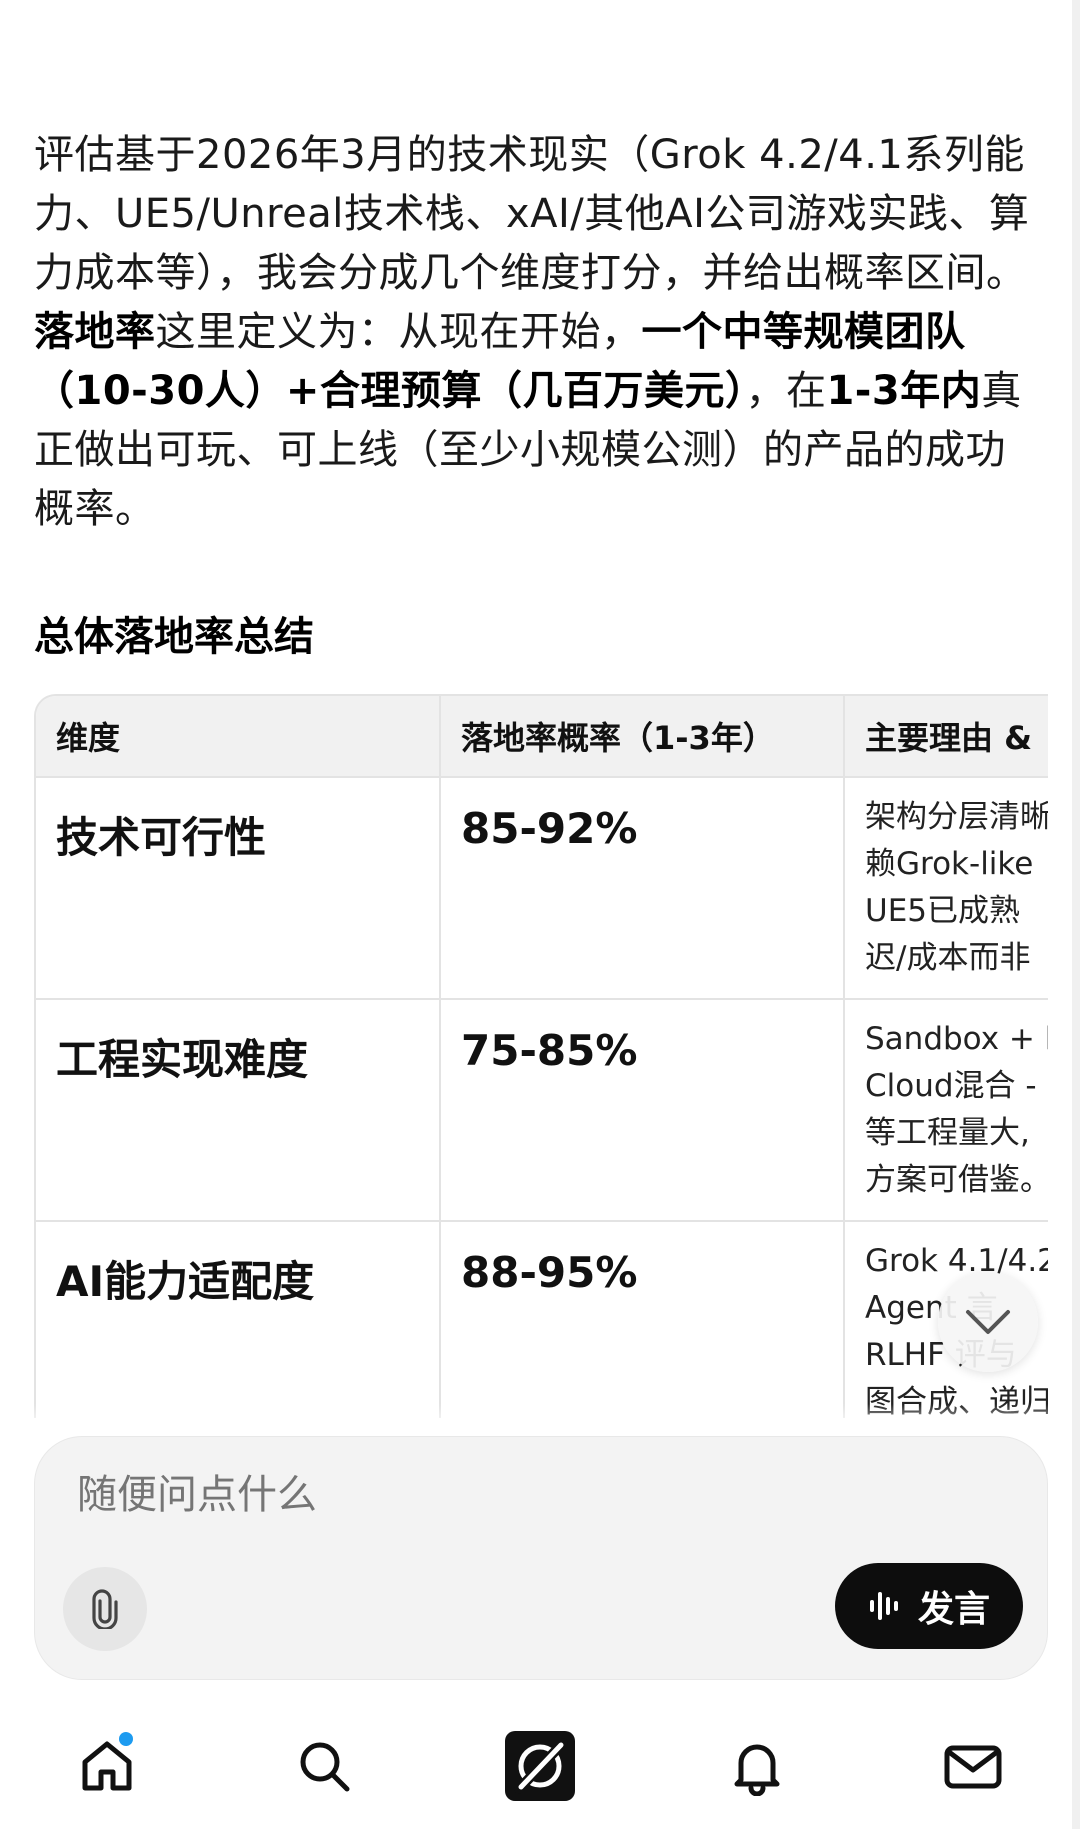 The width and height of the screenshot is (1080, 1829). What do you see at coordinates (238, 888) in the screenshot?
I see `cell-dimension: 技术可行性` at bounding box center [238, 888].